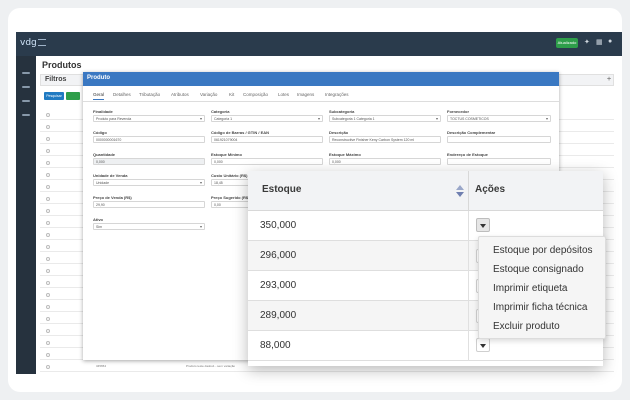  What do you see at coordinates (267, 139) in the screenshot?
I see `codigo-barras-input: 061921079004` at bounding box center [267, 139].